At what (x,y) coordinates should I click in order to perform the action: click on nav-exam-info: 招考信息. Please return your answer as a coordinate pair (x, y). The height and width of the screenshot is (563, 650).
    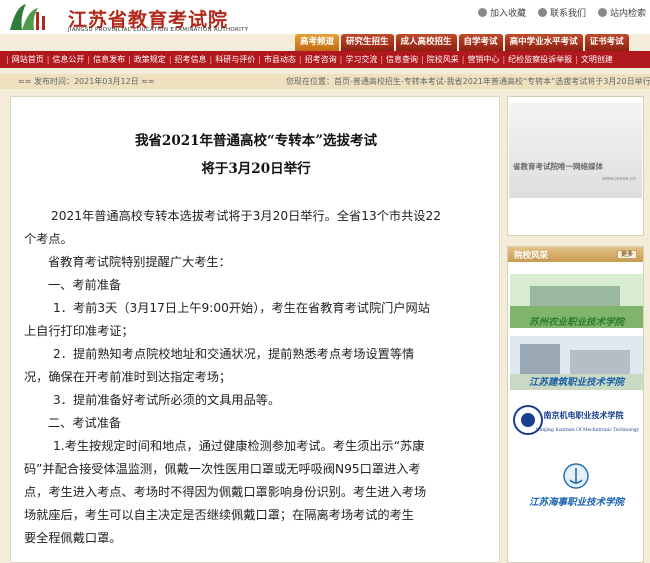
    Looking at the image, I should click on (191, 59).